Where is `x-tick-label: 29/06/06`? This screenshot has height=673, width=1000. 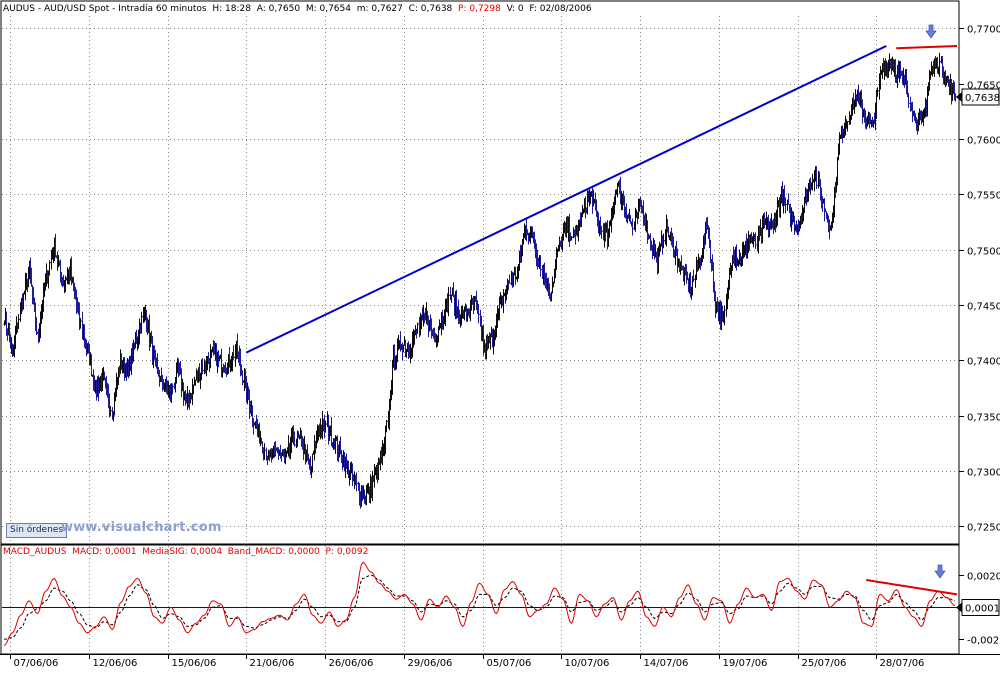 x-tick-label: 29/06/06 is located at coordinates (430, 663).